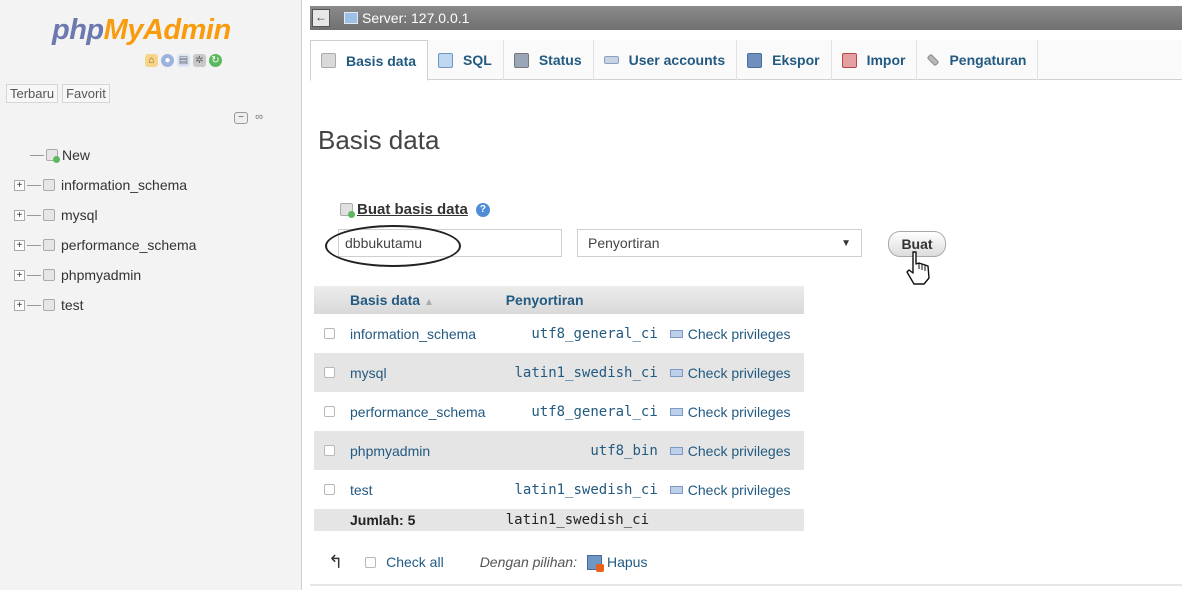 Image resolution: width=1182 pixels, height=590 pixels. Describe the element at coordinates (76, 155) in the screenshot. I see `tree-item-label: New` at that location.